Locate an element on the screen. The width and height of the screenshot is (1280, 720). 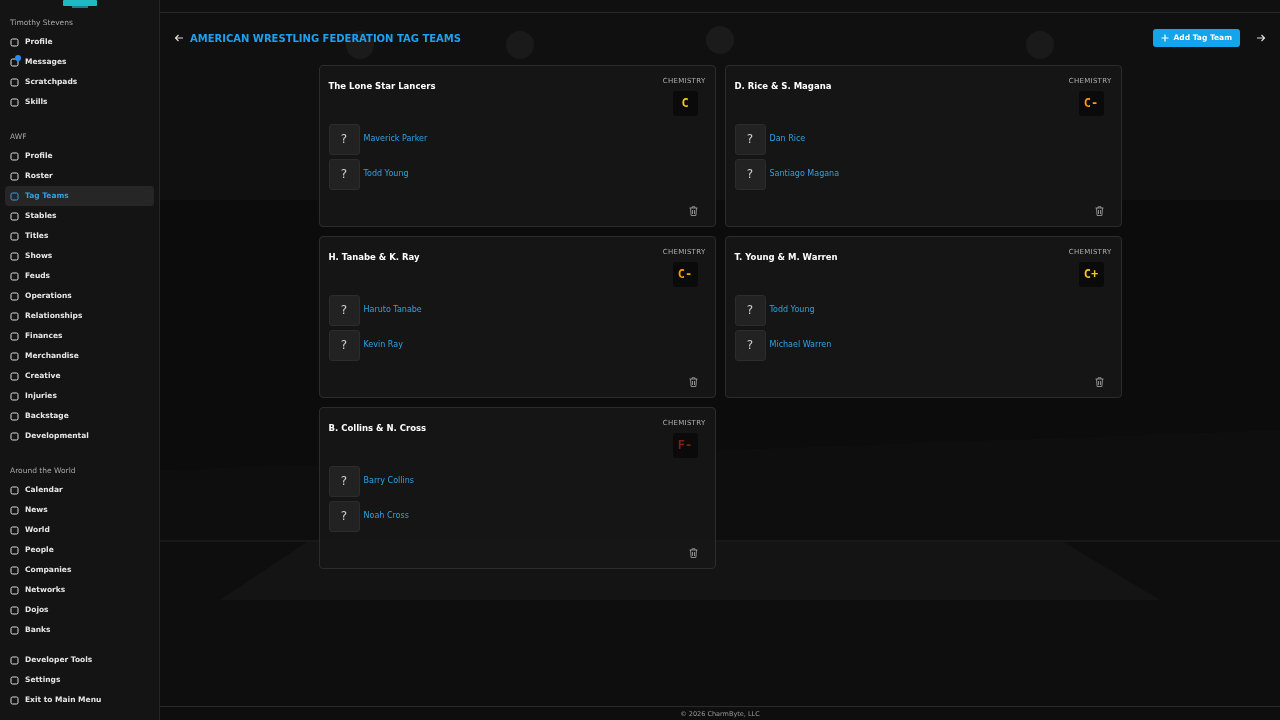
team-name: B. Collins & N. Cross is located at coordinates (377, 428).